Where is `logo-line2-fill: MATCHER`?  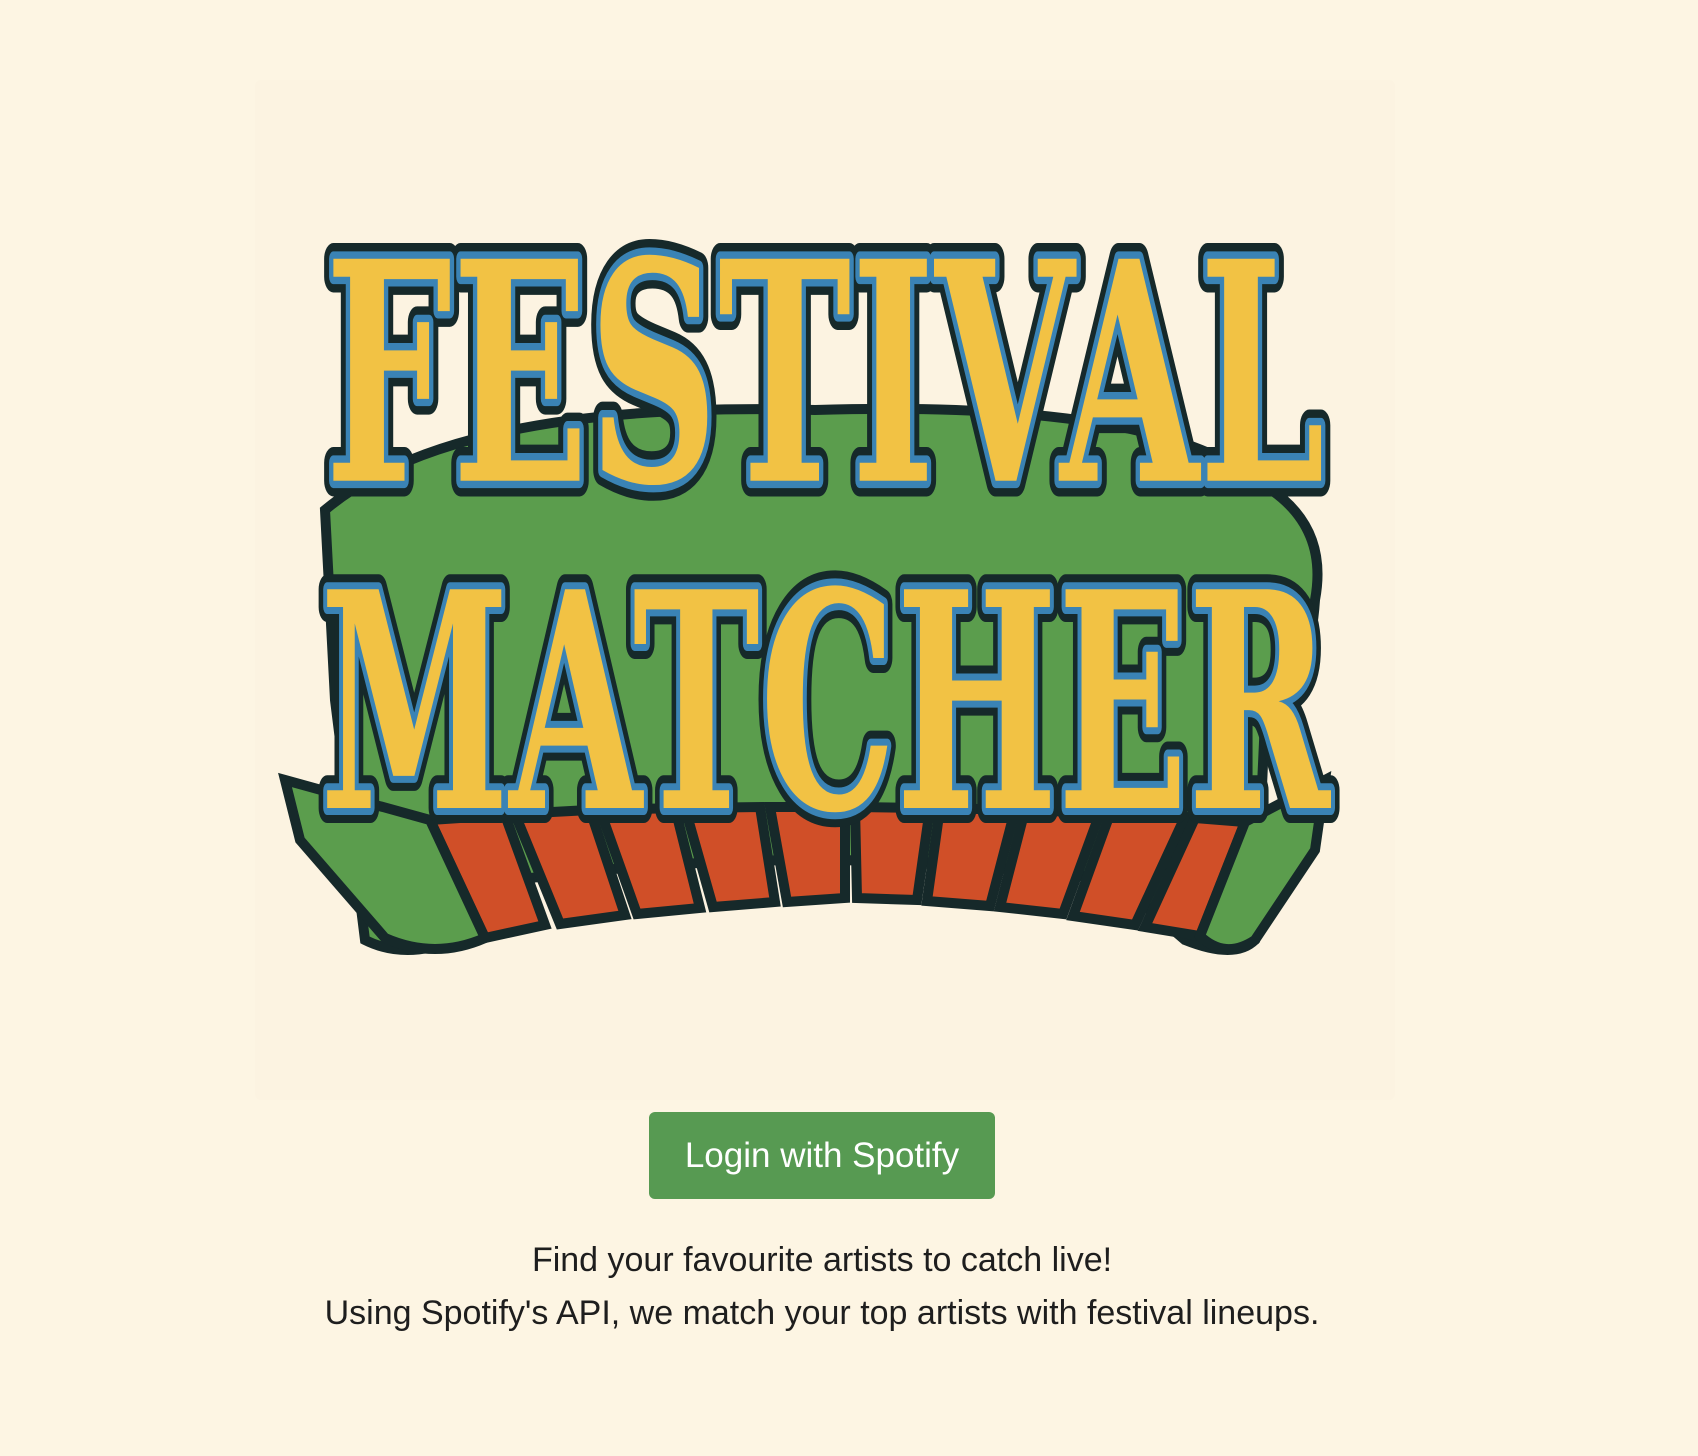 logo-line2-fill: MATCHER is located at coordinates (826, 702).